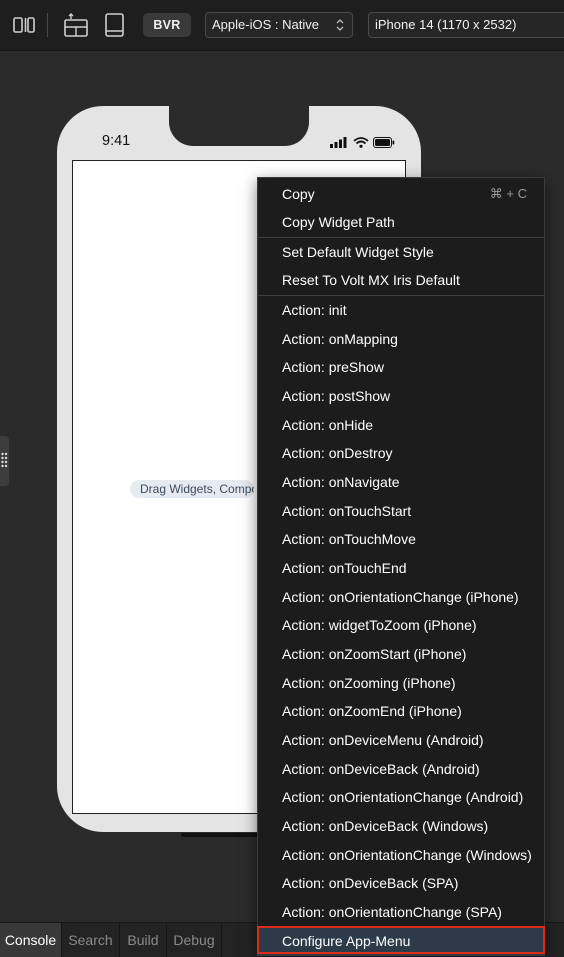 The height and width of the screenshot is (957, 564). I want to click on menu-item-action-onnavigate: Action: onNavigate, so click(401, 482).